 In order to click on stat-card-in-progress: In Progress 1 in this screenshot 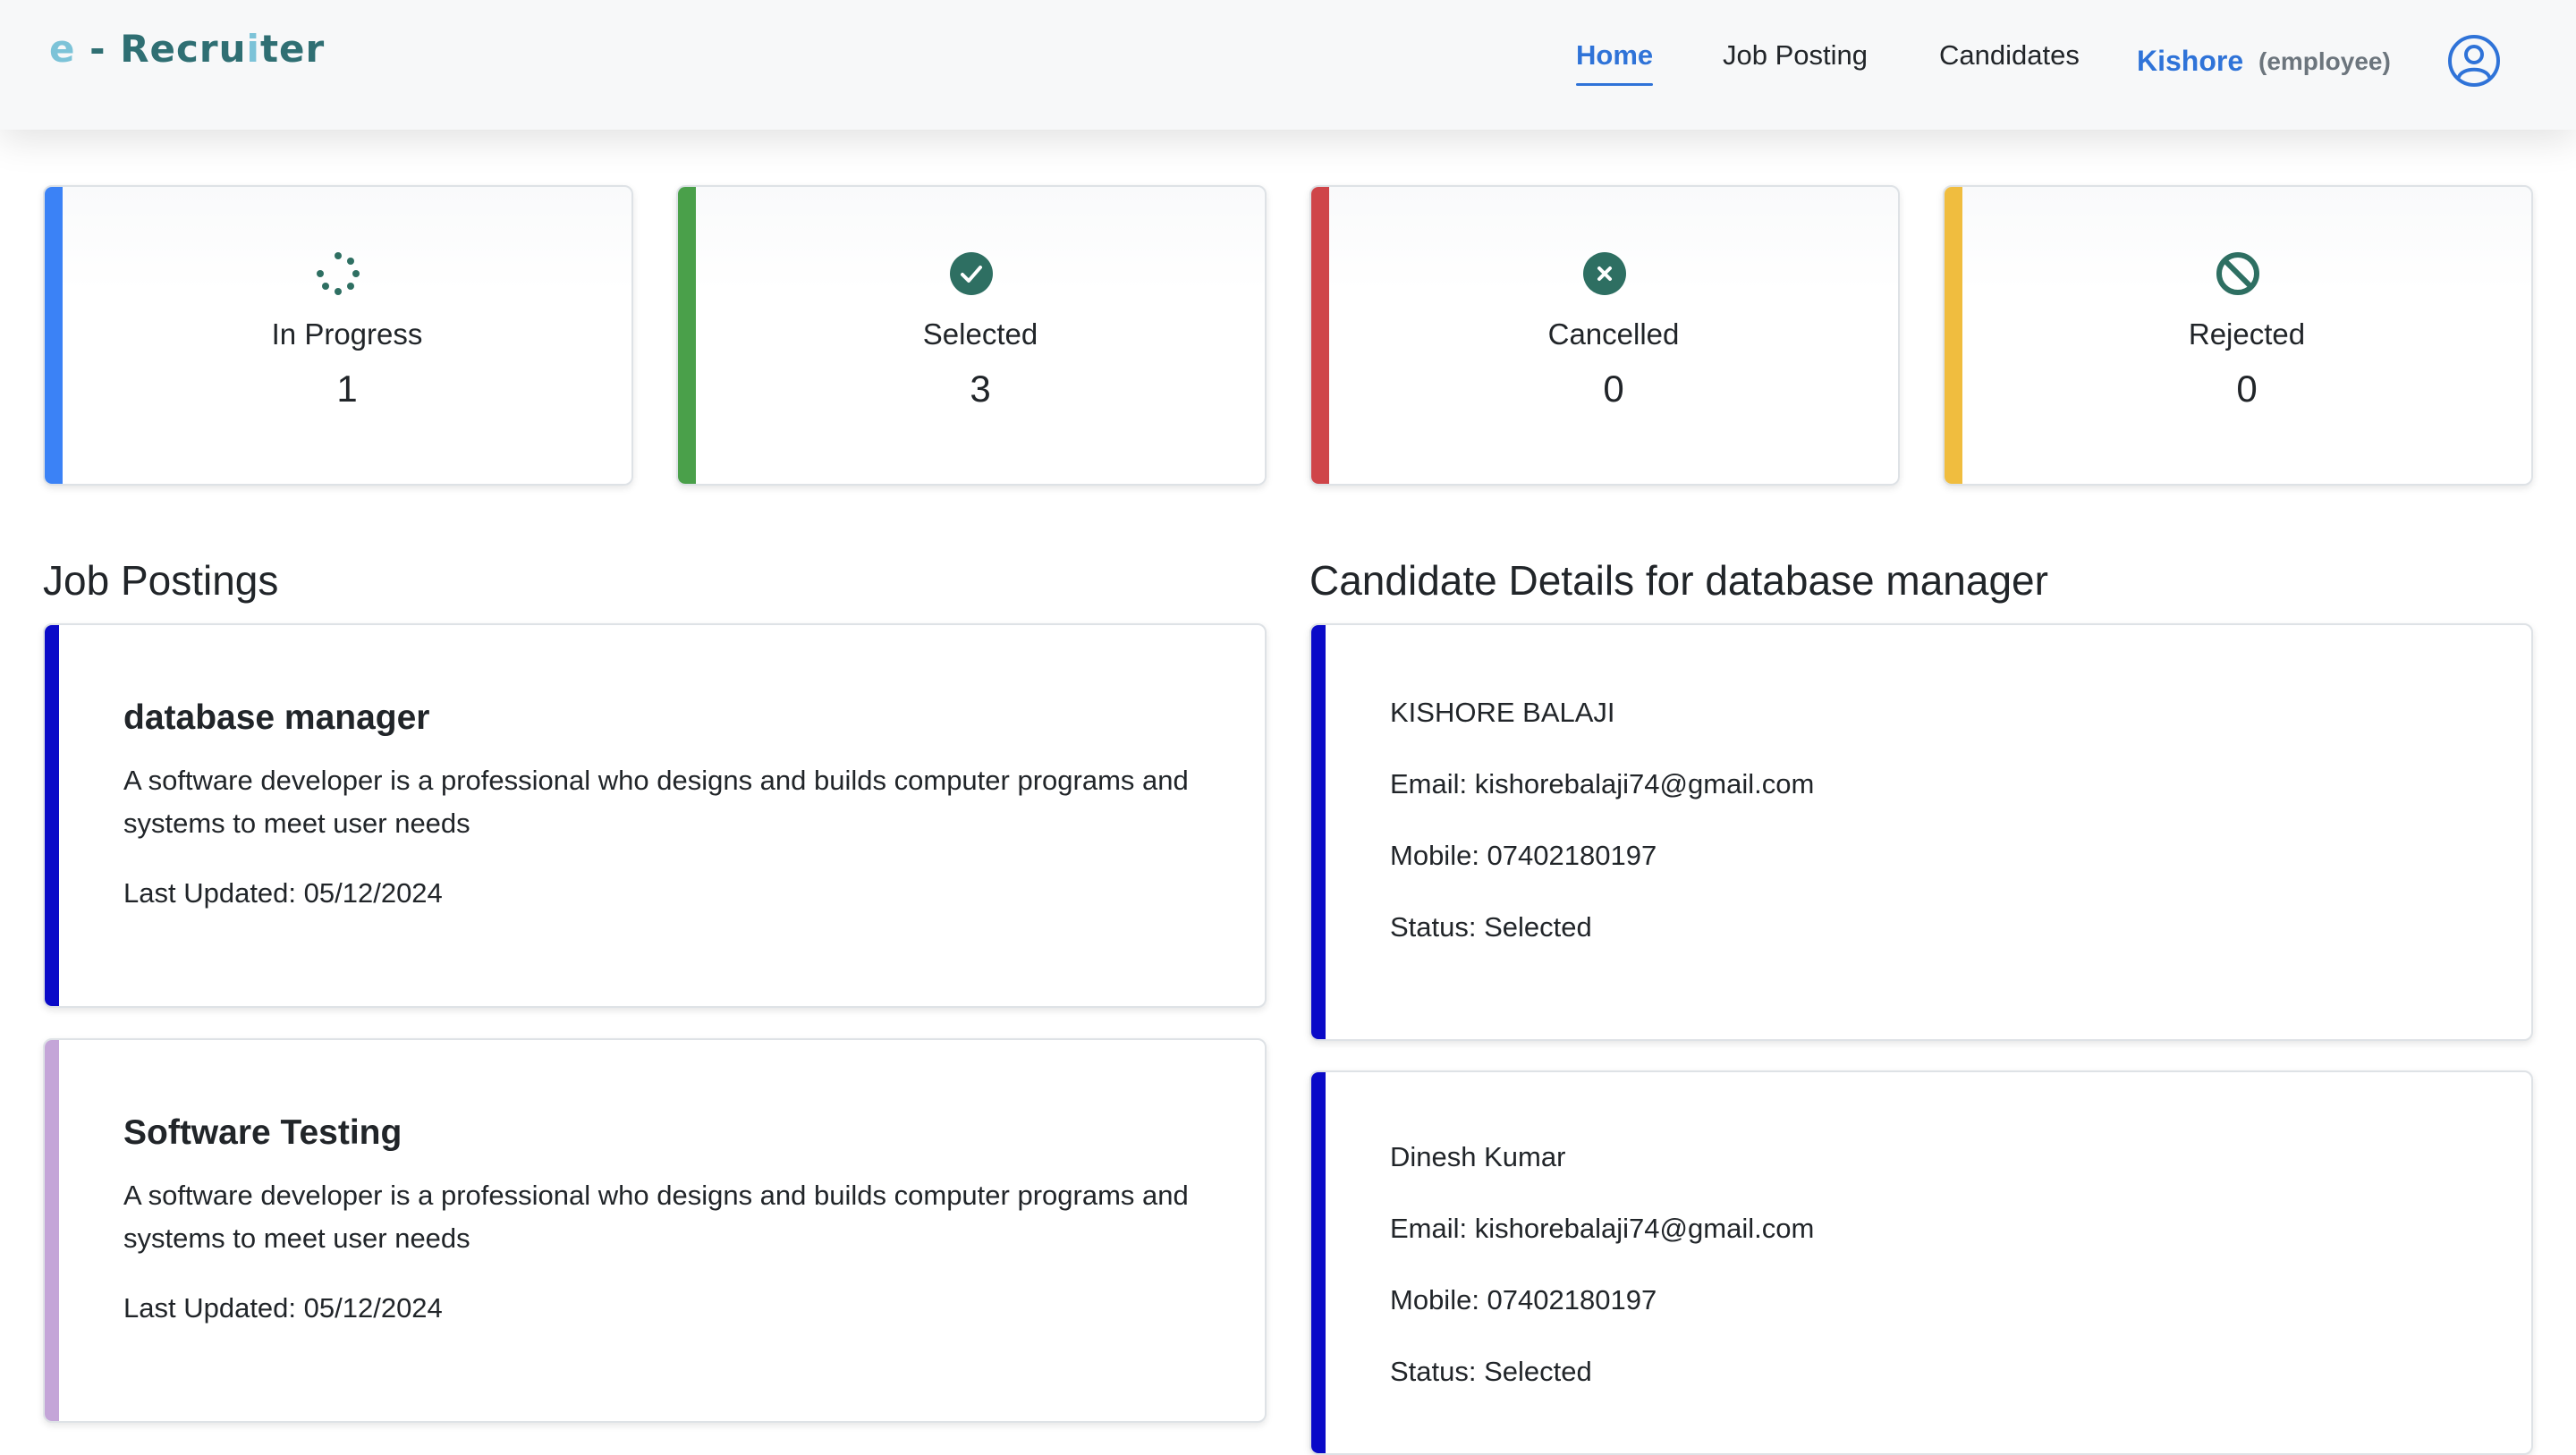, I will do `click(338, 335)`.